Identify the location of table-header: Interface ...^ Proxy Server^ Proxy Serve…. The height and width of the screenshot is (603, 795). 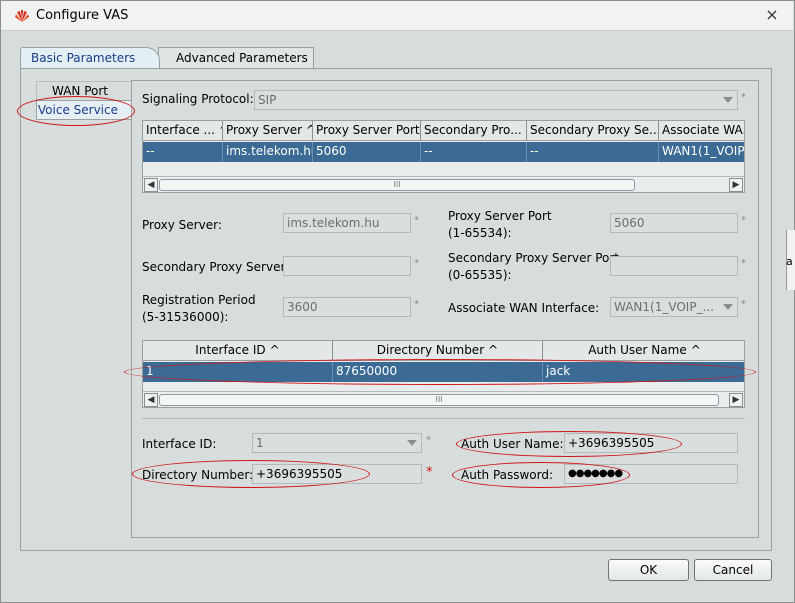
(443, 131).